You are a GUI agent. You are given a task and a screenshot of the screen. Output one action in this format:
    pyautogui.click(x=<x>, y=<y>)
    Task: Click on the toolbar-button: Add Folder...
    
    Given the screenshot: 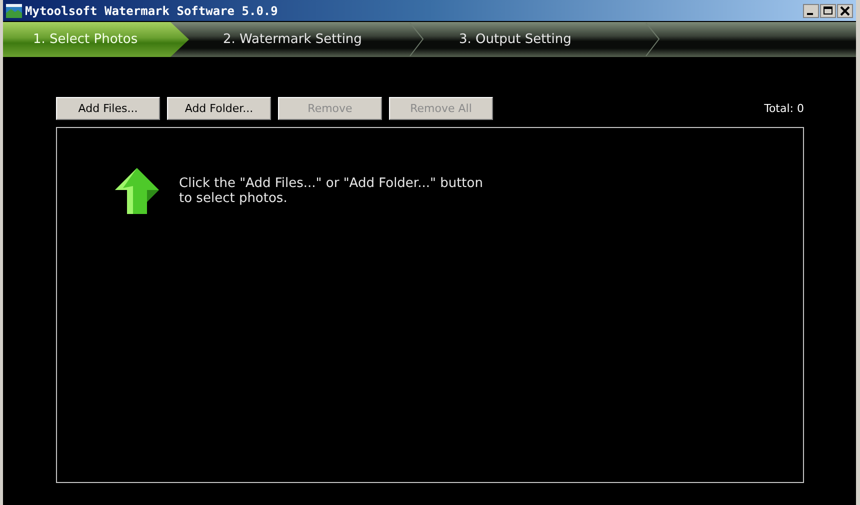 What is the action you would take?
    pyautogui.click(x=219, y=108)
    